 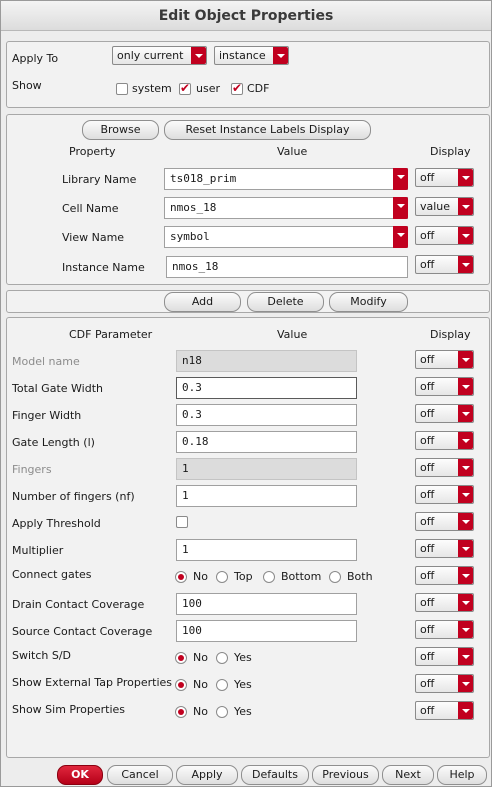 What do you see at coordinates (57, 388) in the screenshot?
I see `total-gate-width-label: Total Gate Width` at bounding box center [57, 388].